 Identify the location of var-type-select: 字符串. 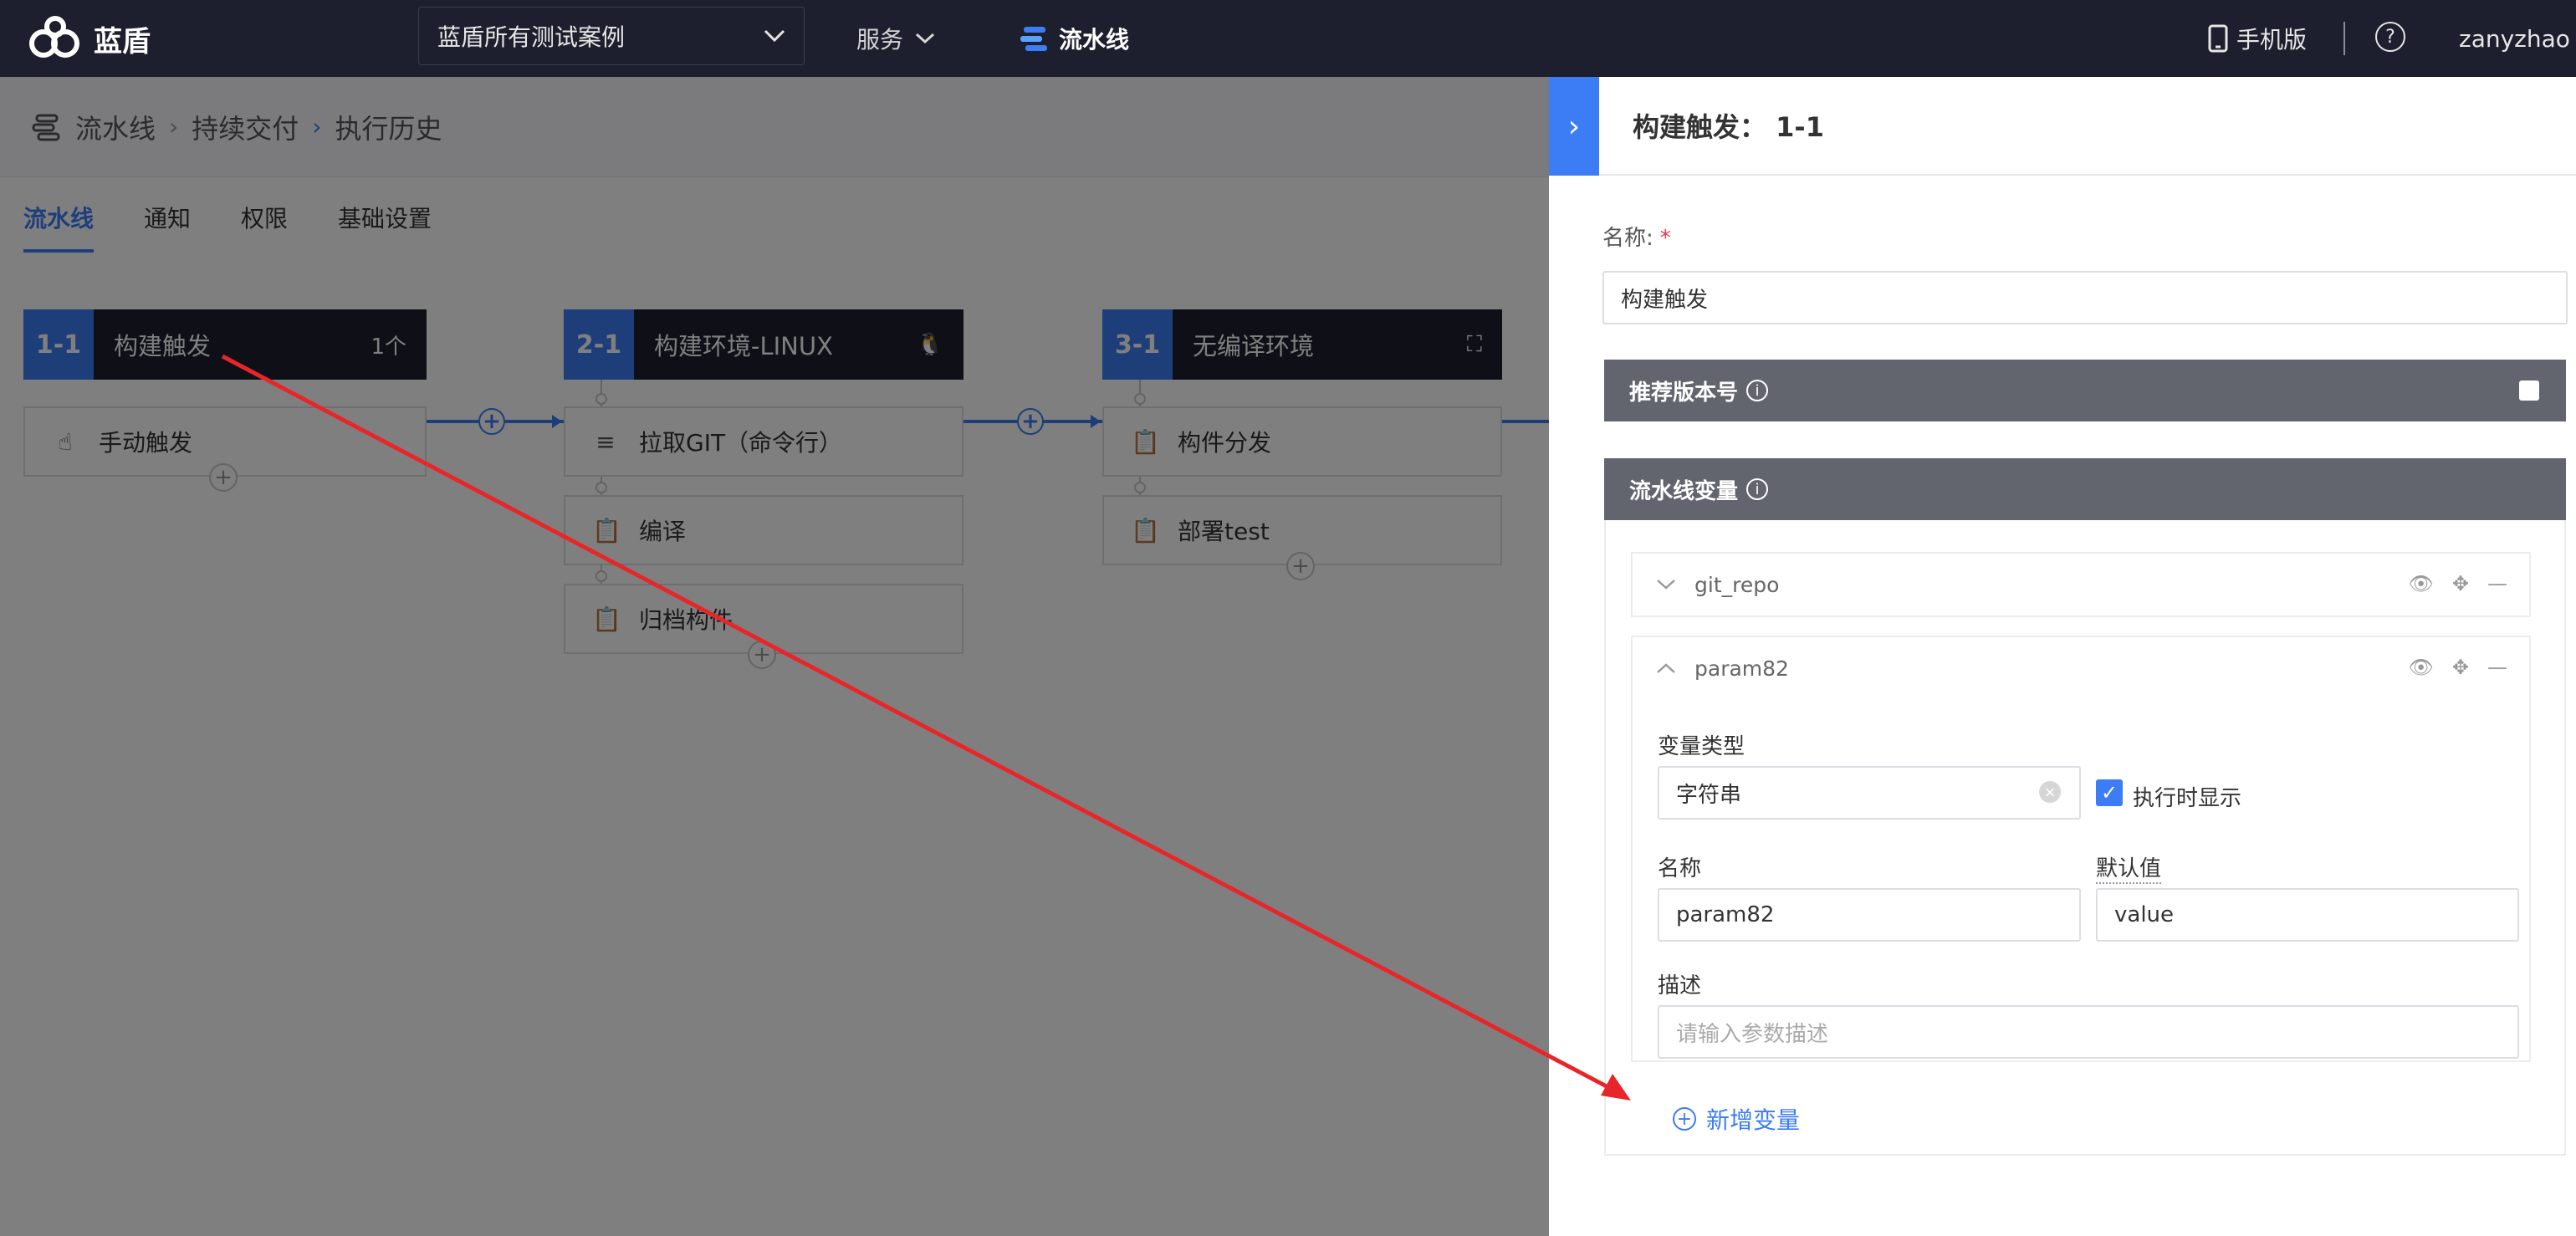
(1869, 793).